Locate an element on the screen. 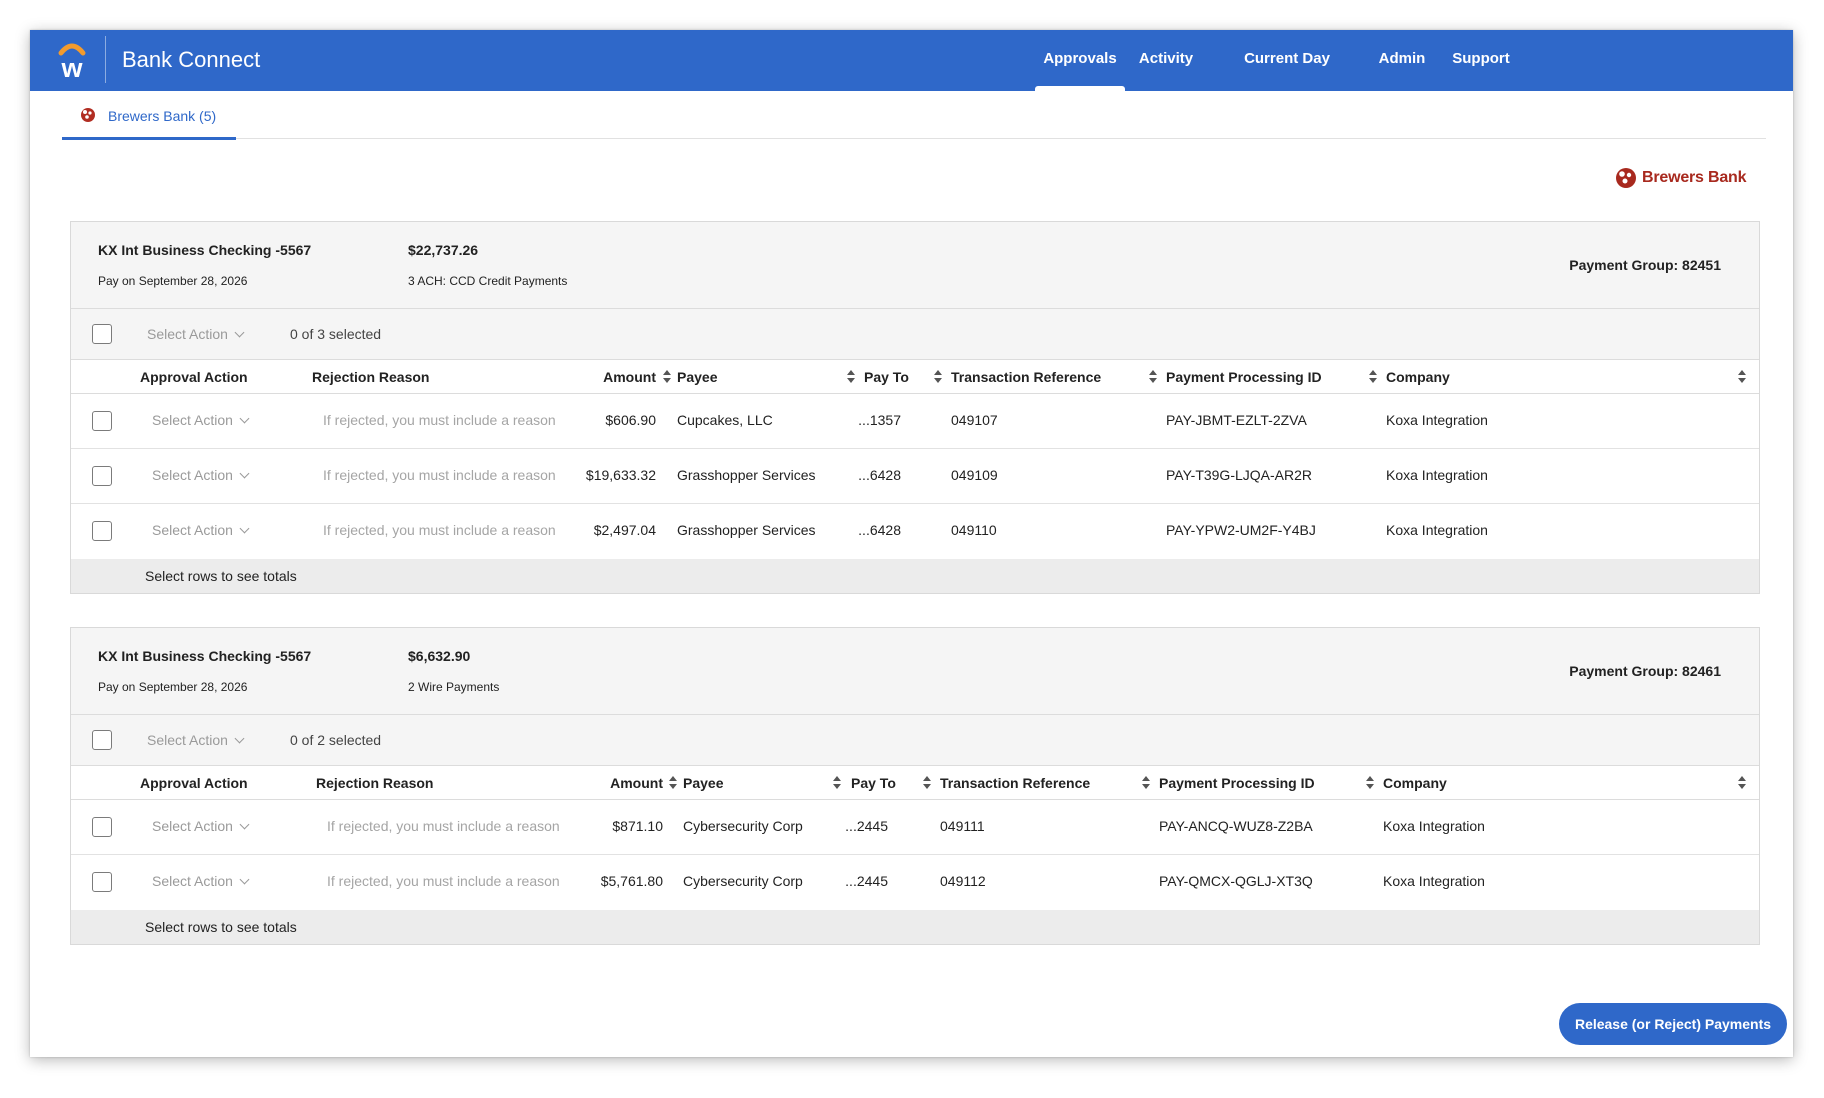 The image size is (1824, 1098). payment-group-id: Payment Group: 82461 is located at coordinates (1645, 671).